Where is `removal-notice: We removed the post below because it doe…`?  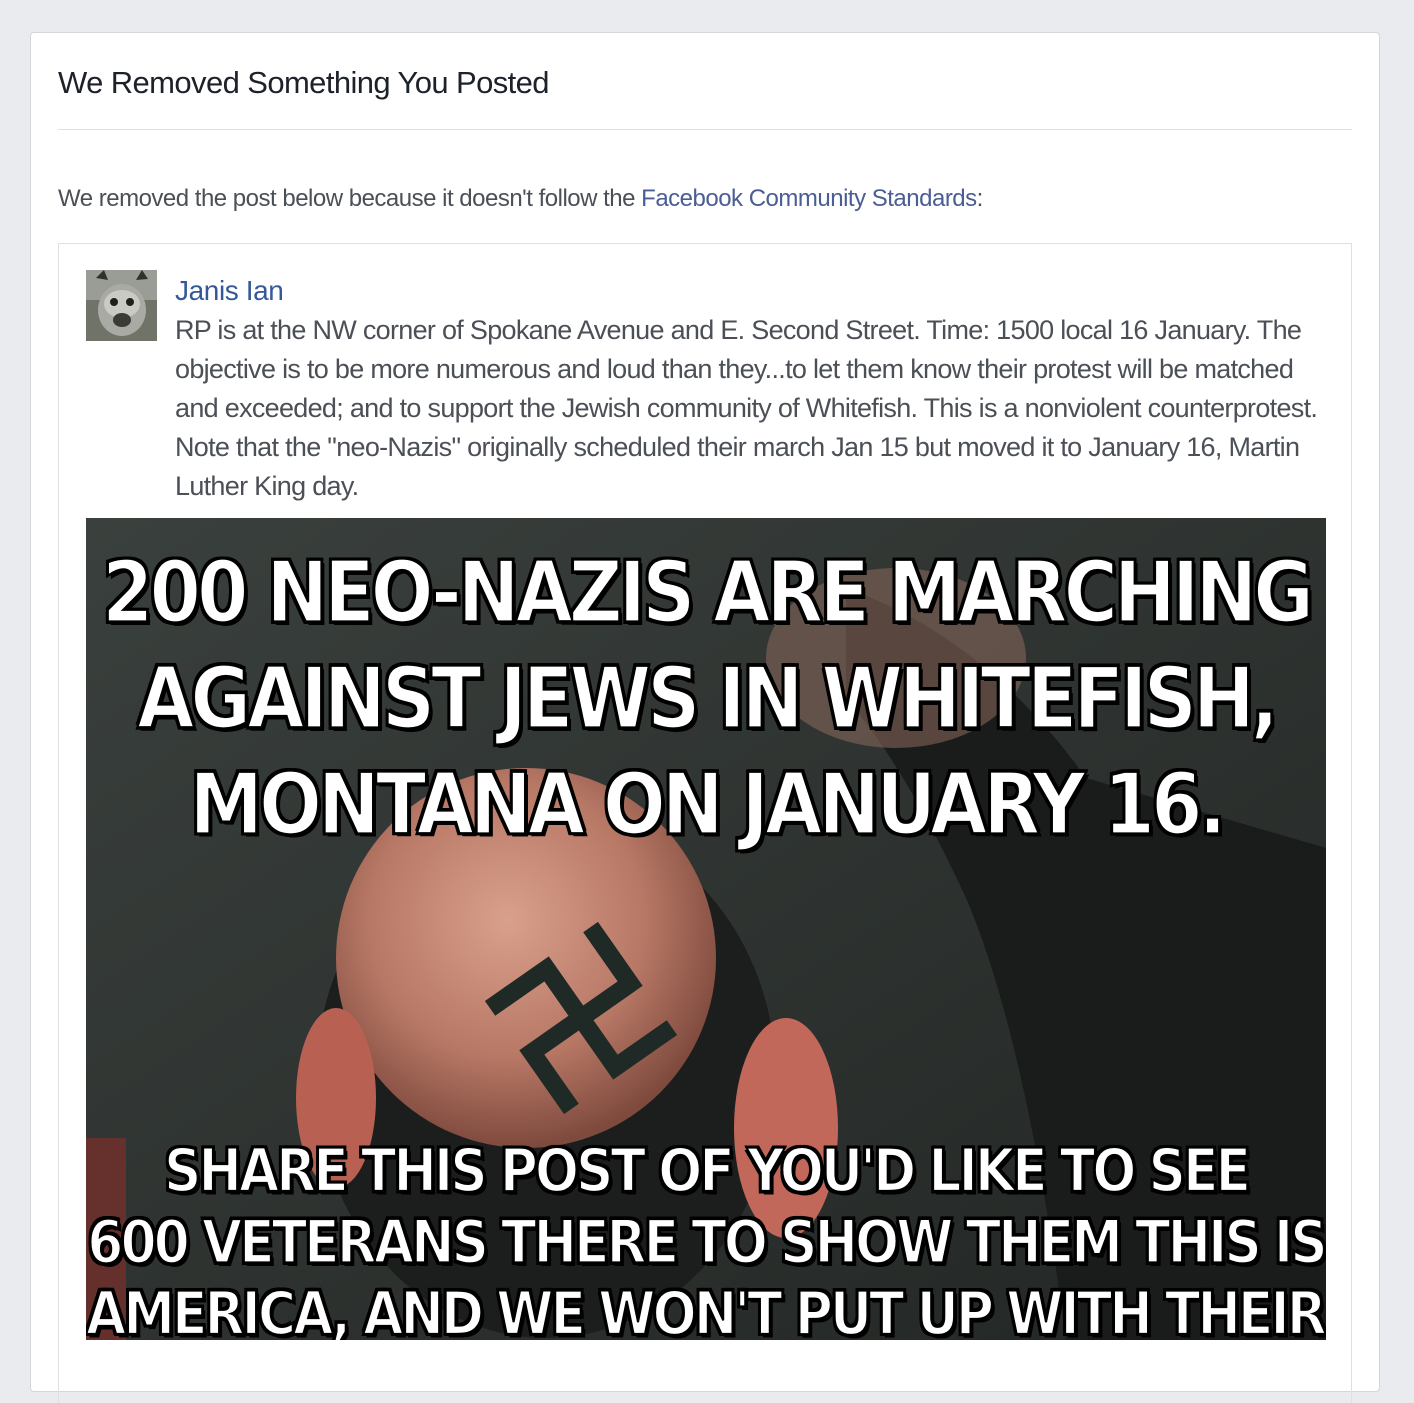 removal-notice: We removed the post below because it doe… is located at coordinates (520, 199).